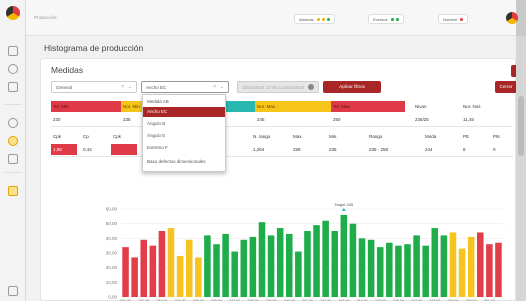 The width and height of the screenshot is (526, 301). Describe the element at coordinates (13, 291) in the screenshot. I see `menu-icon` at that location.